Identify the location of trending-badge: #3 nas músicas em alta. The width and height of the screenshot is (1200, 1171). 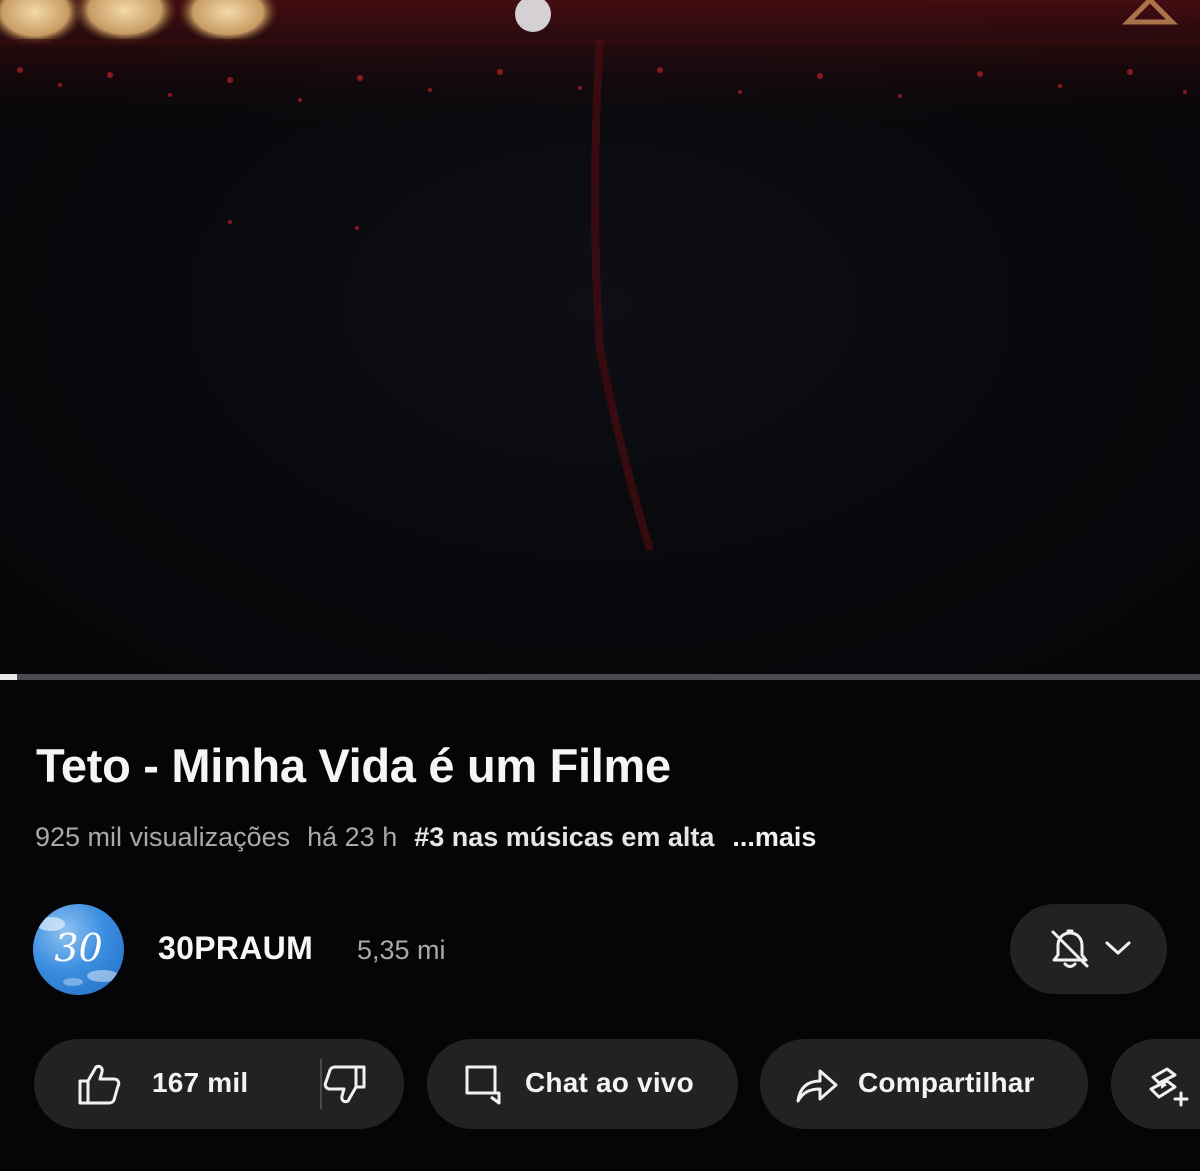
(564, 837).